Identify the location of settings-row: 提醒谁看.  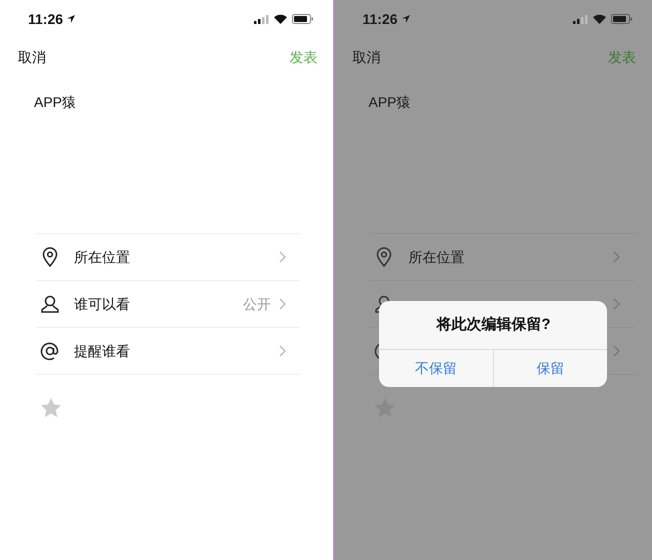
(168, 351).